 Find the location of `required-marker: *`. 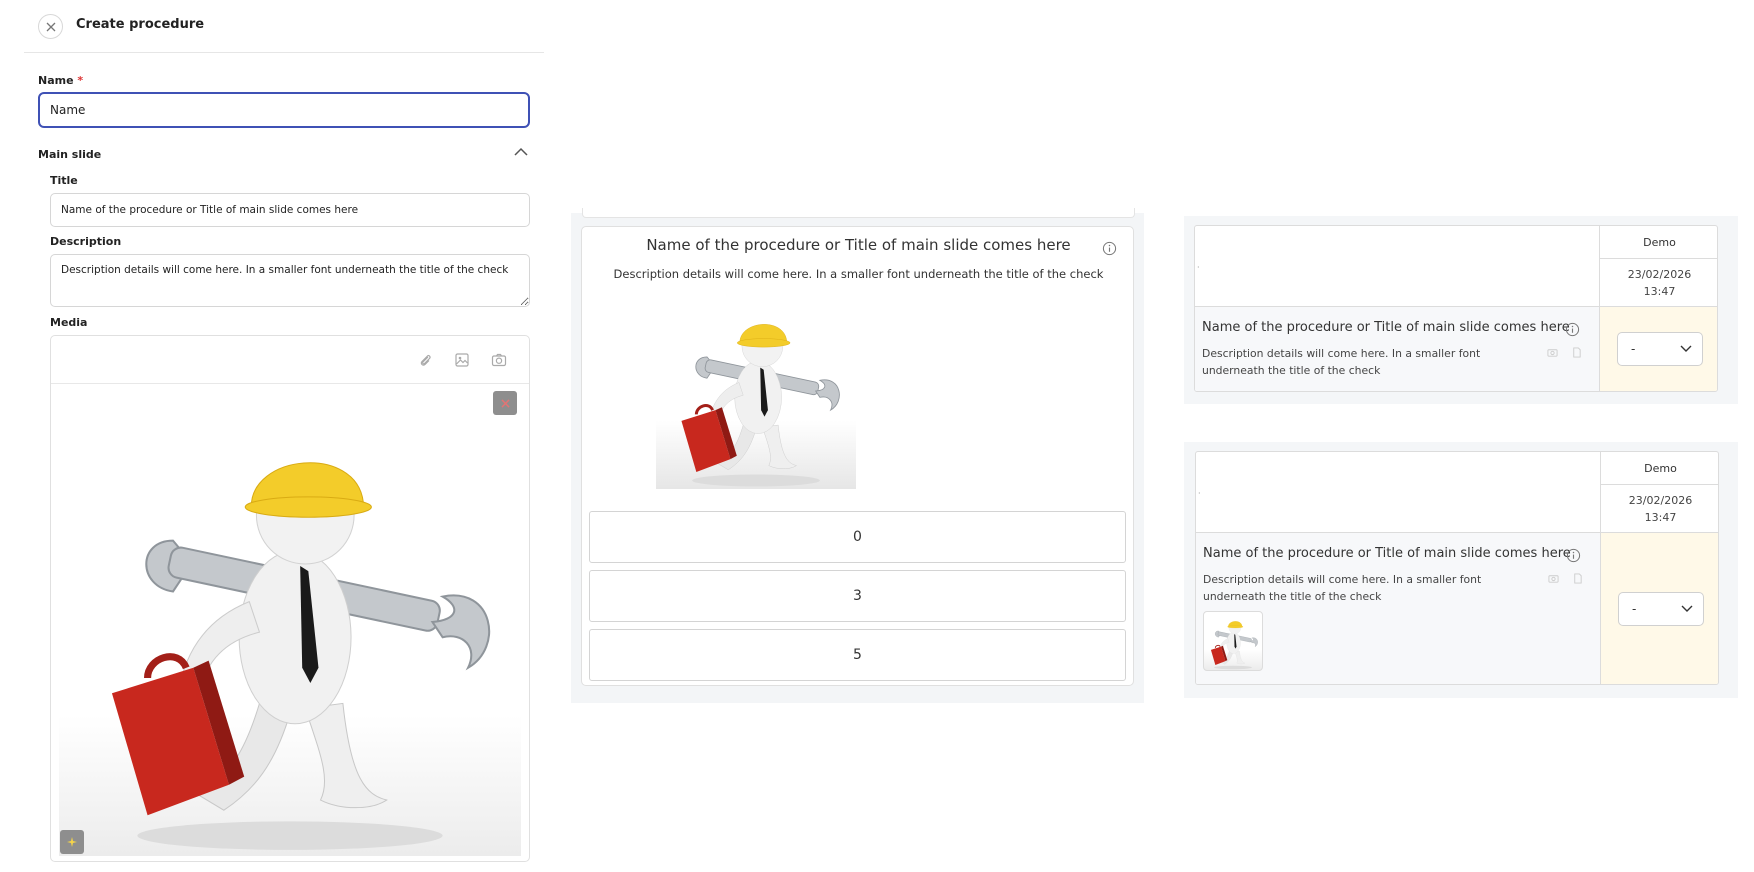

required-marker: * is located at coordinates (80, 80).